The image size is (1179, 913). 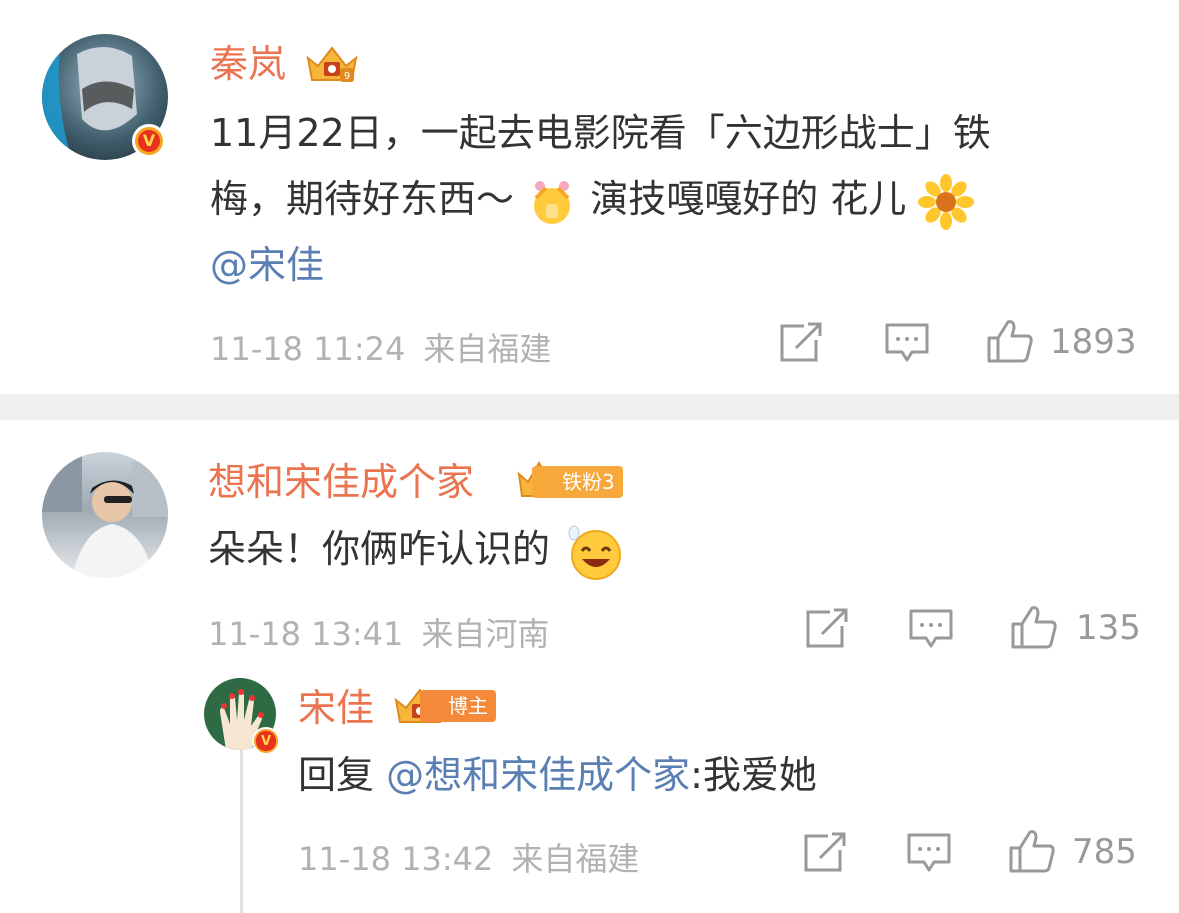 What do you see at coordinates (600, 133) in the screenshot?
I see `comment-text-line1: 11月22日，一起去电影院看「六边形战士」铁` at bounding box center [600, 133].